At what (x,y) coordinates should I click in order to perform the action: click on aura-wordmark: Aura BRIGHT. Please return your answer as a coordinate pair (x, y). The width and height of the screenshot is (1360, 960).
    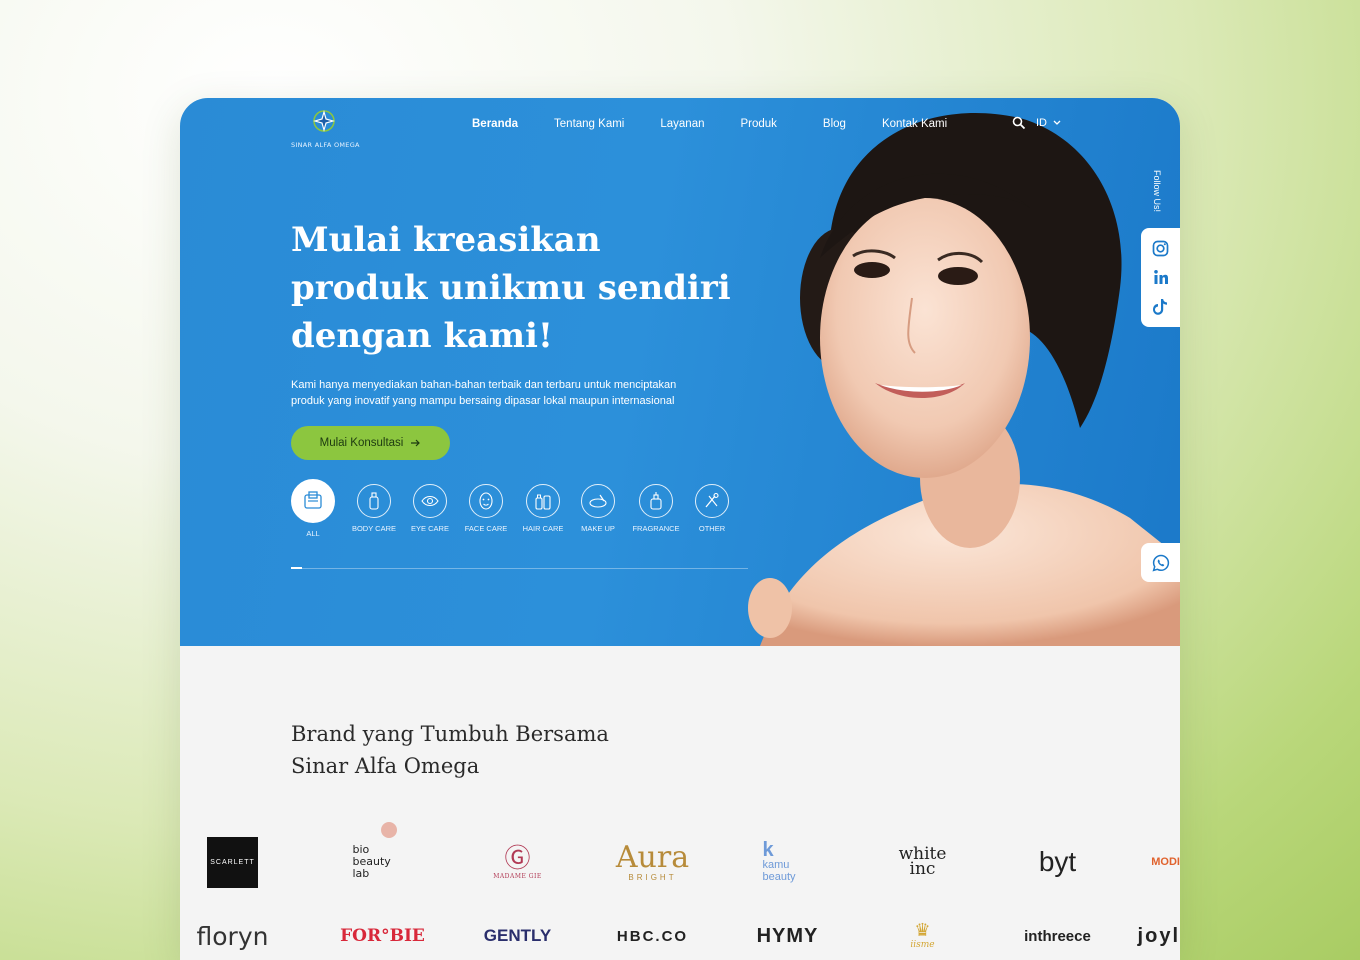
    Looking at the image, I should click on (652, 860).